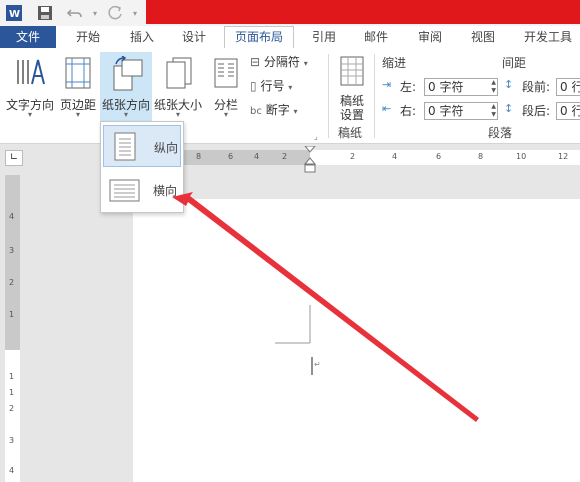 This screenshot has width=580, height=482. What do you see at coordinates (255, 62) in the screenshot?
I see `breaks-icon: ⊟` at bounding box center [255, 62].